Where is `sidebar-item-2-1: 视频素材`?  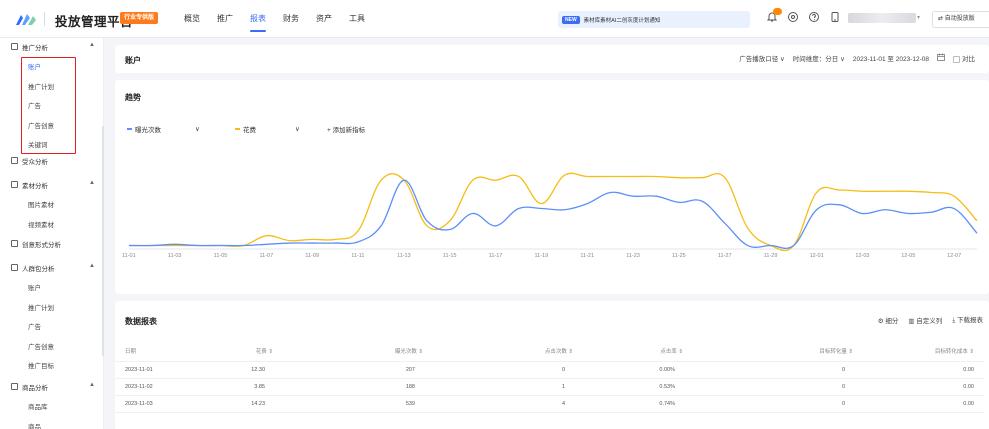 sidebar-item-2-1: 视频素材 is located at coordinates (52, 224).